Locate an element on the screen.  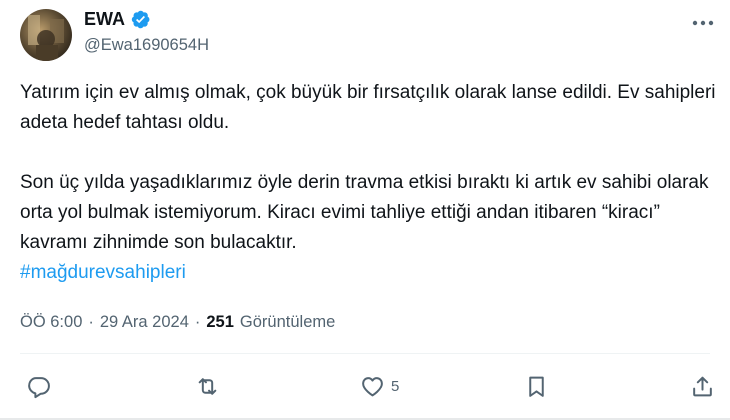
avatar is located at coordinates (46, 35).